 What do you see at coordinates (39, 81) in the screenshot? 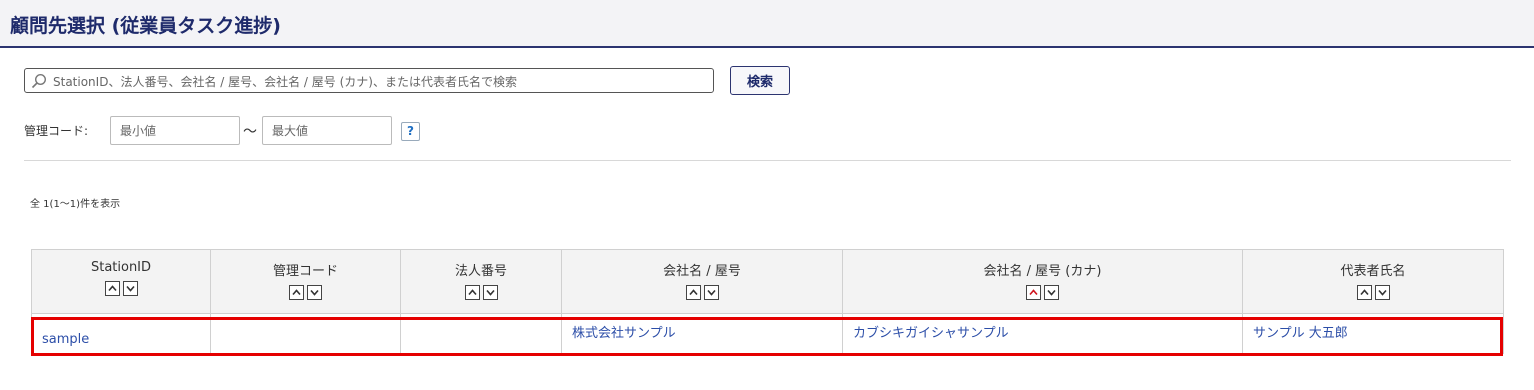
I see `search-icon` at bounding box center [39, 81].